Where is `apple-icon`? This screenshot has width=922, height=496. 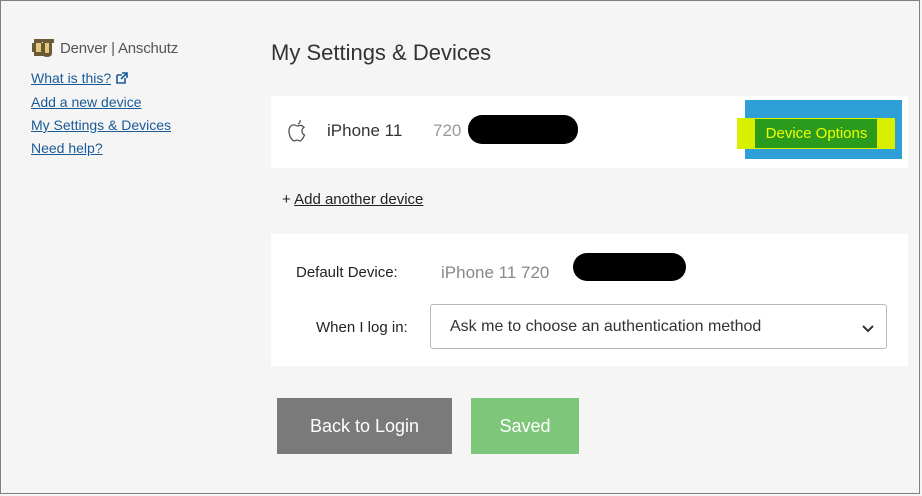
apple-icon is located at coordinates (297, 132).